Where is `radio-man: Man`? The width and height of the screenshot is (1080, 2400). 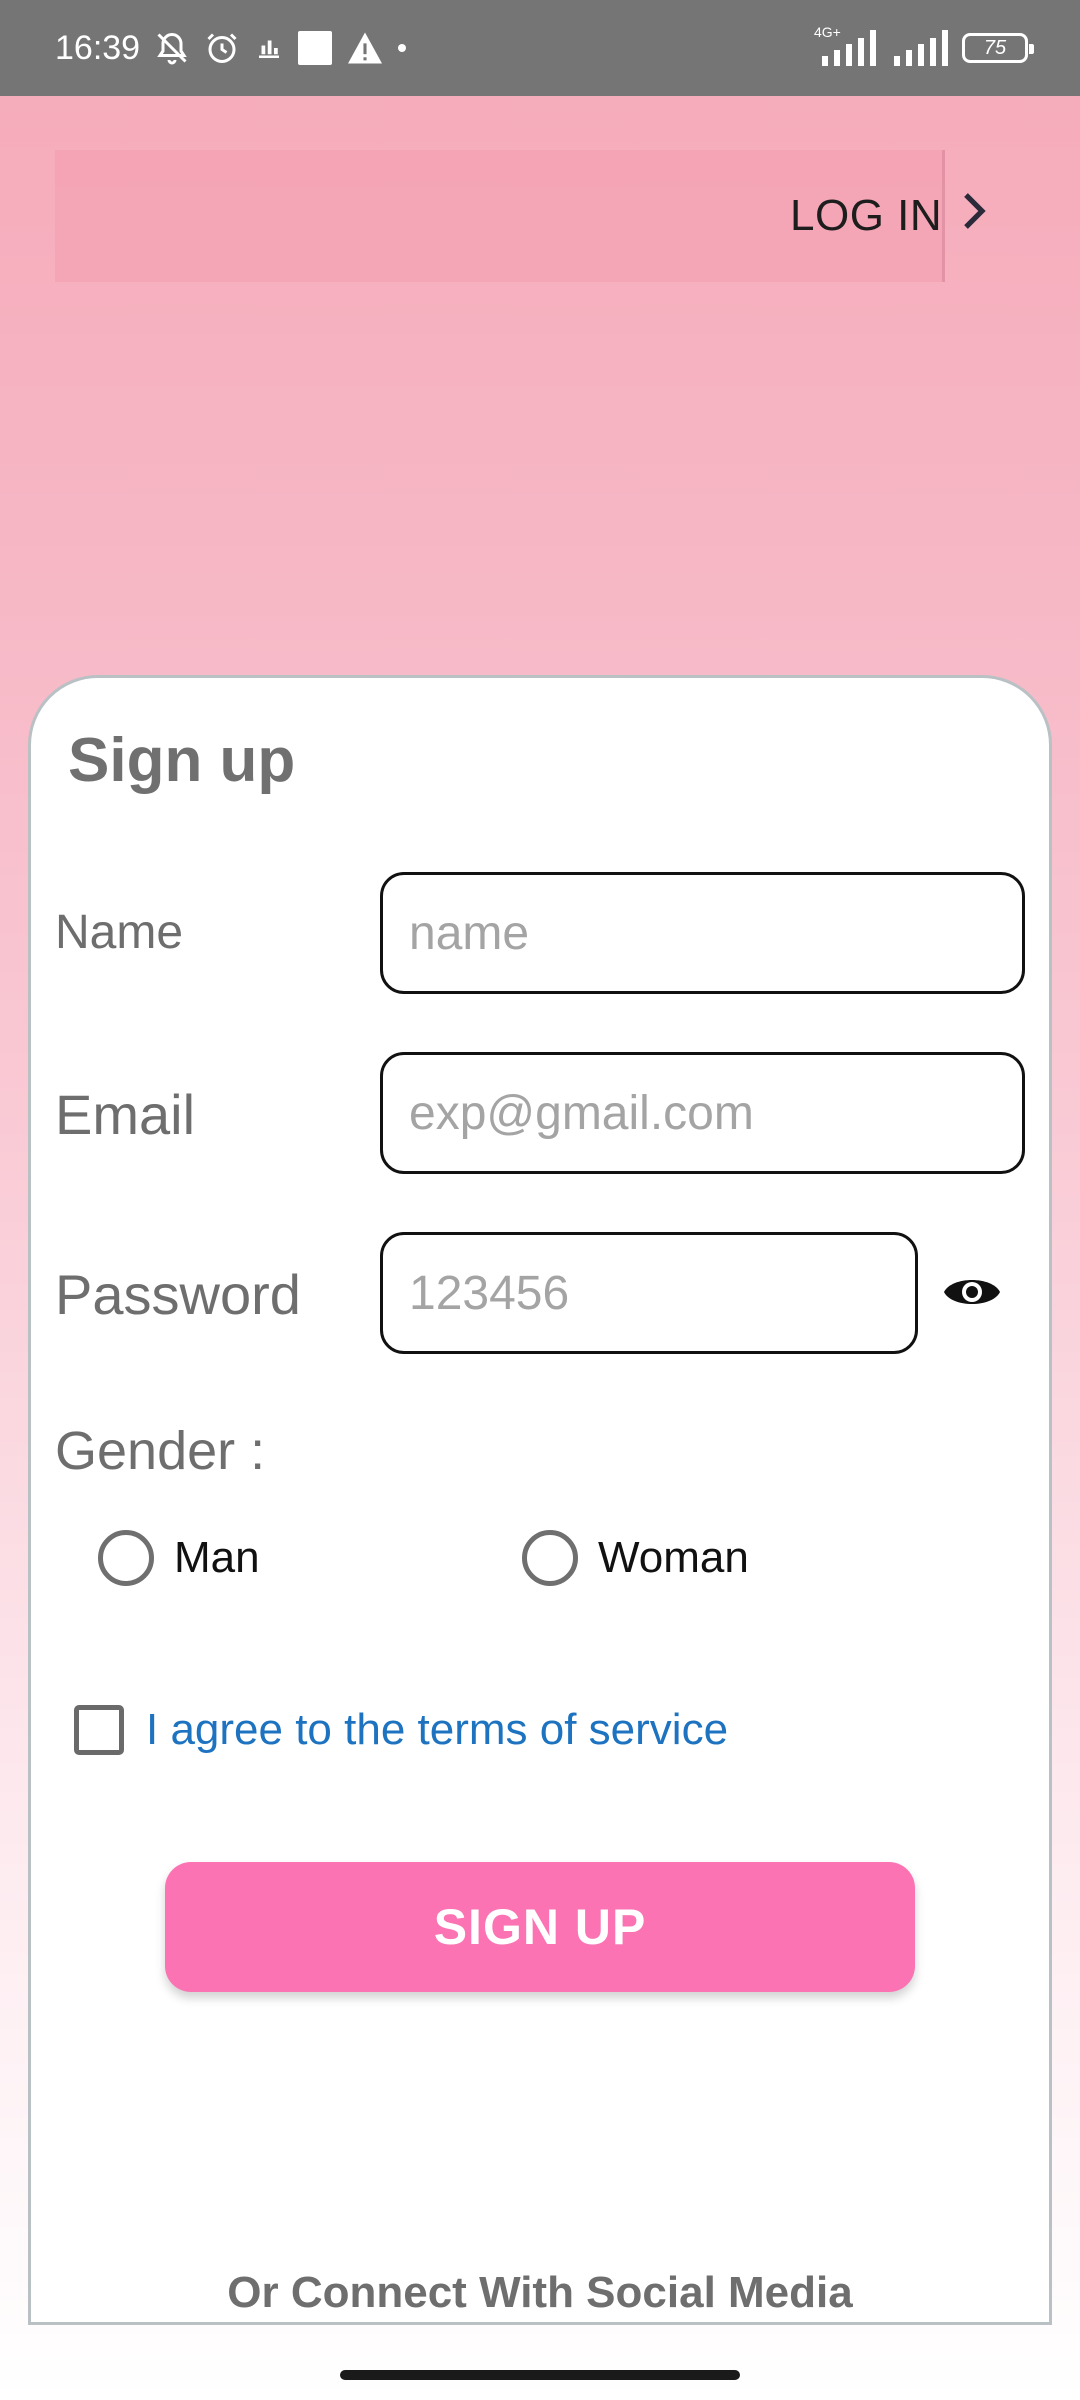
radio-man: Man is located at coordinates (179, 1558).